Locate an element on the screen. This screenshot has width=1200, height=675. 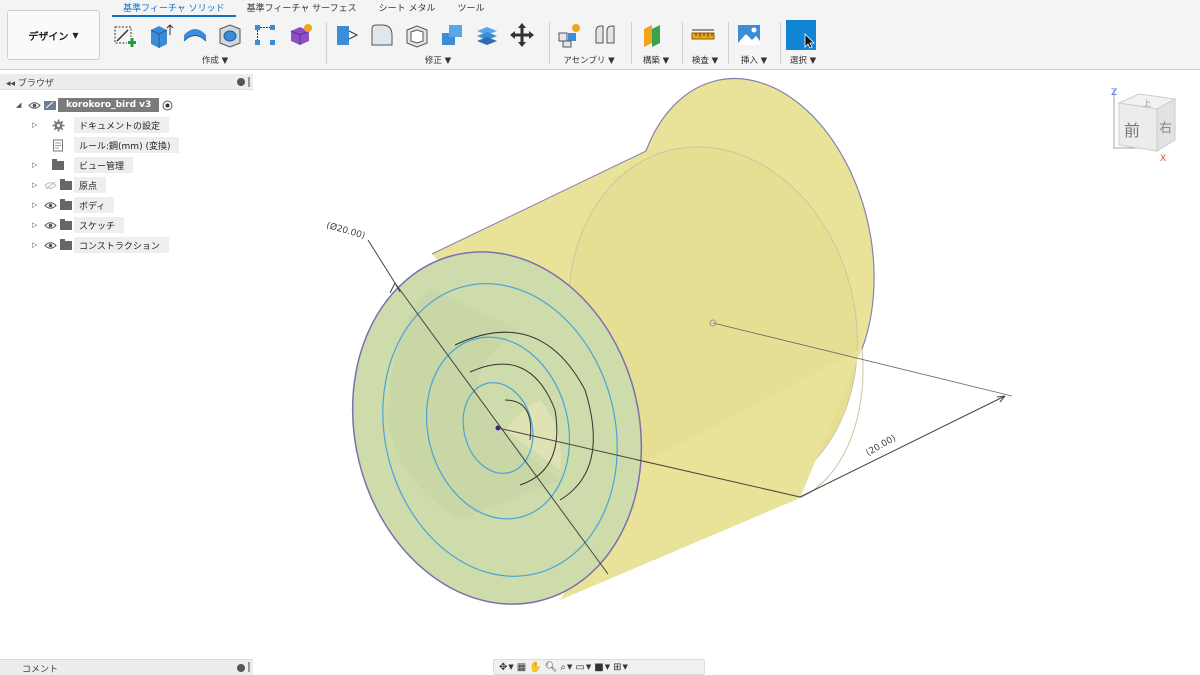
tree-item-label: ルール:鋼(mm) (変換) is located at coordinates (125, 146).